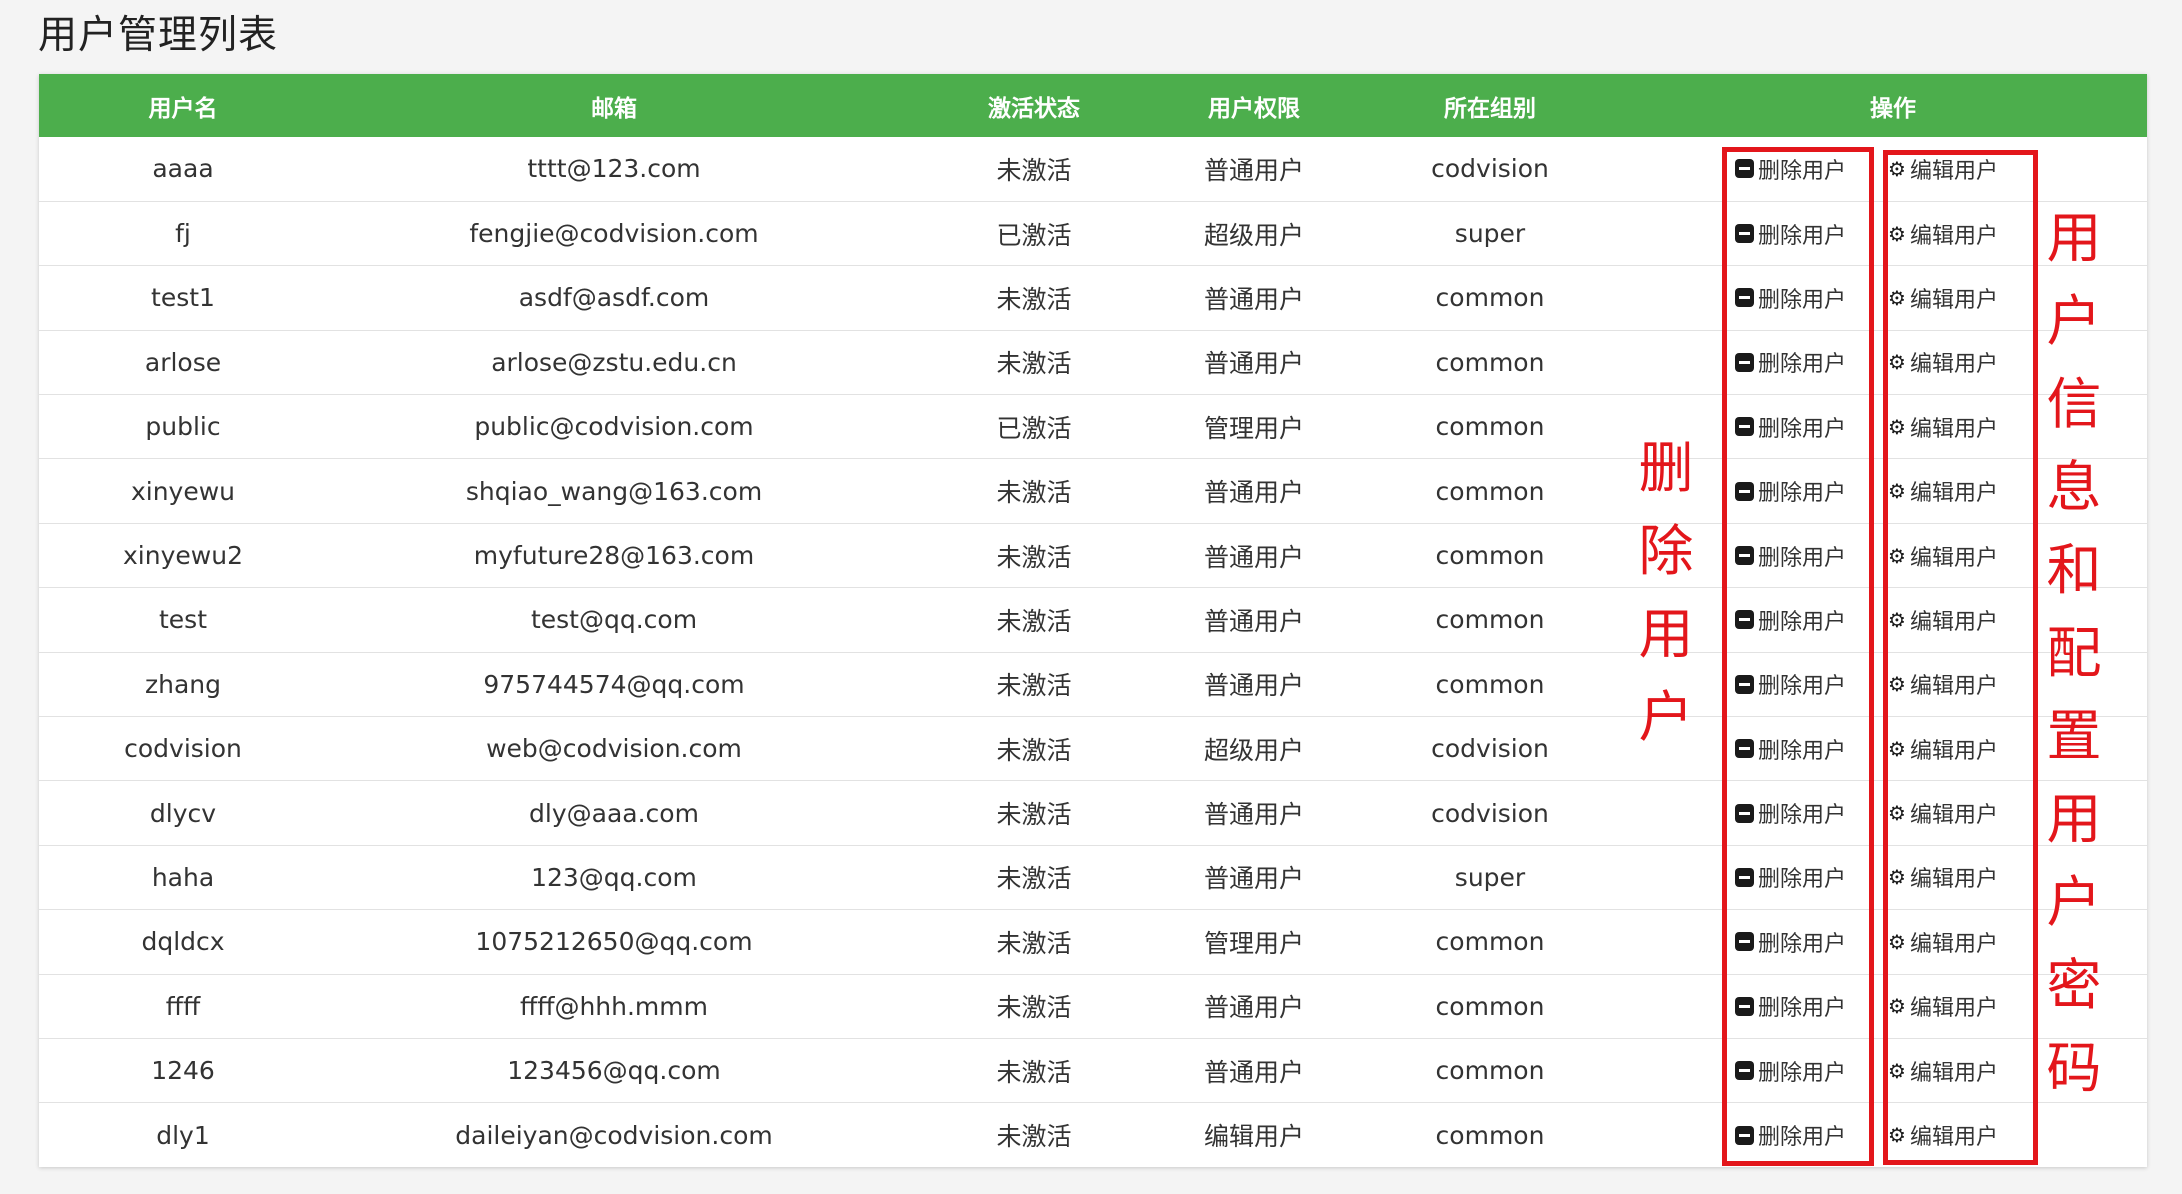  What do you see at coordinates (1093, 1070) in the screenshot?
I see `table-row: 1246 123456@qq.com 未激活 普通用户 common 删除用户 ⚙ 编辑用户` at bounding box center [1093, 1070].